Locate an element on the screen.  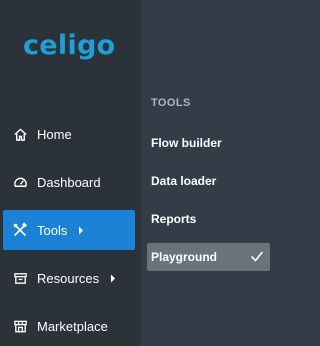
nav-item-tools: Tools is located at coordinates (69, 230).